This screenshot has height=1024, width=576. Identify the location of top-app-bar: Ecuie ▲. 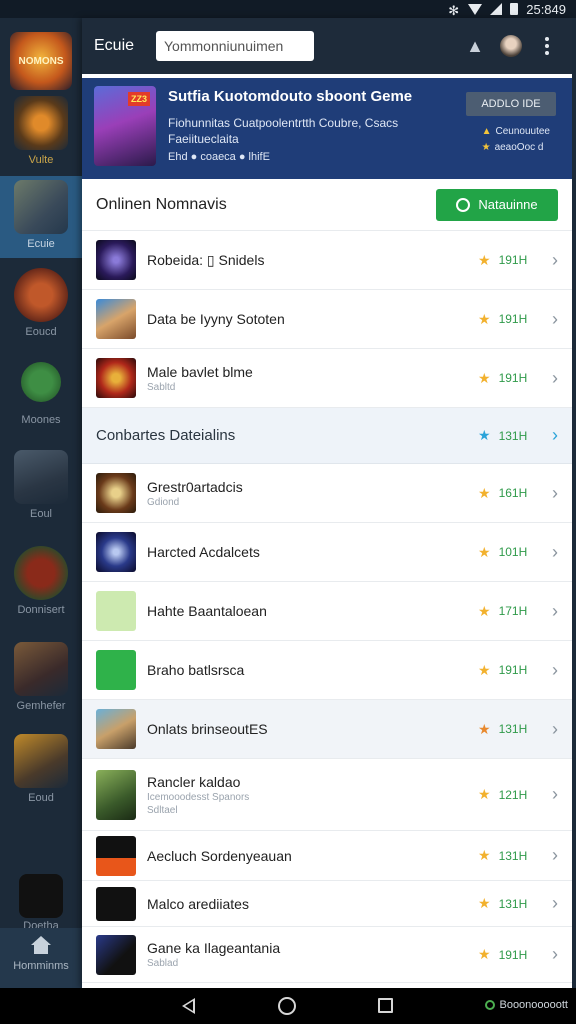
(327, 46).